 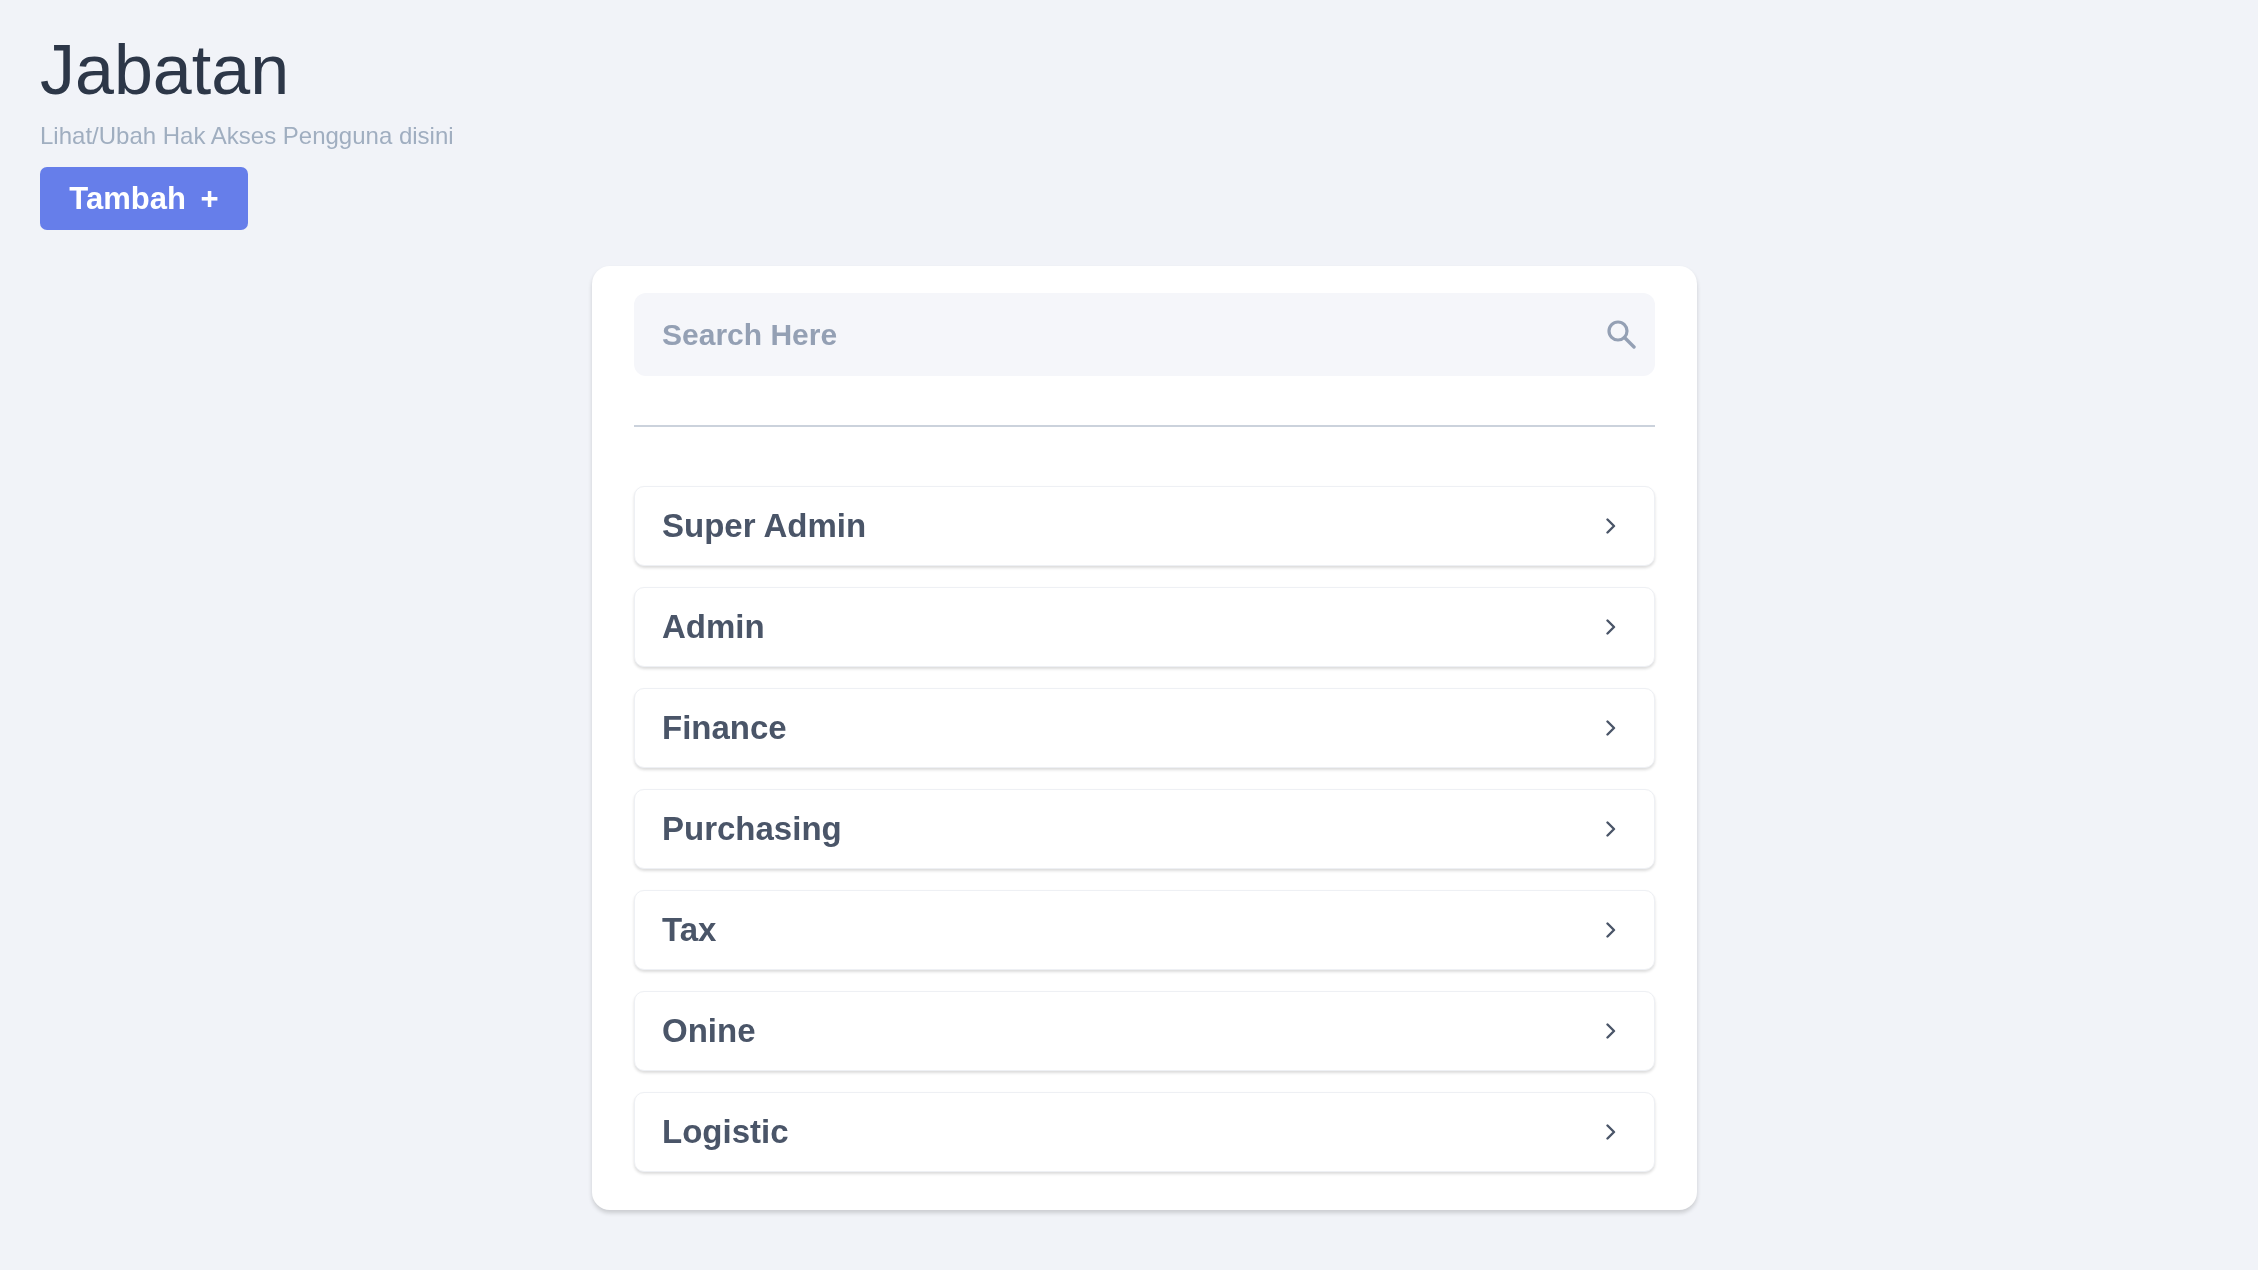 What do you see at coordinates (1144, 627) in the screenshot?
I see `role-item: Admin` at bounding box center [1144, 627].